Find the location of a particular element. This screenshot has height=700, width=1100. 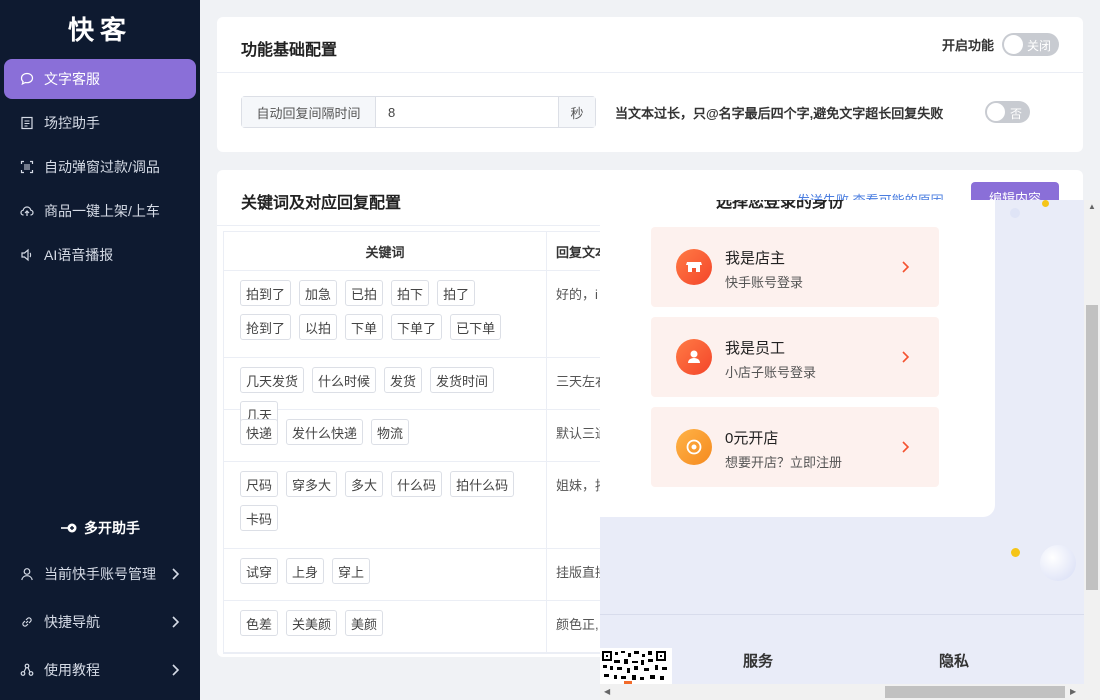

scroll-right-arrow: ▶ is located at coordinates (1073, 691).